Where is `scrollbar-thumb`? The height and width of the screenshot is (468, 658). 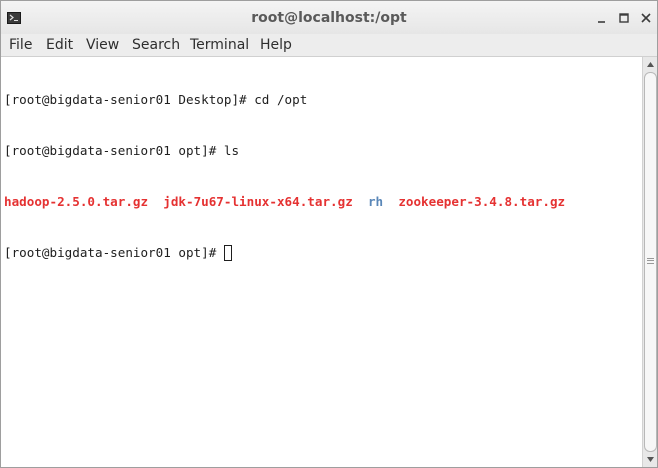 scrollbar-thumb is located at coordinates (650, 262).